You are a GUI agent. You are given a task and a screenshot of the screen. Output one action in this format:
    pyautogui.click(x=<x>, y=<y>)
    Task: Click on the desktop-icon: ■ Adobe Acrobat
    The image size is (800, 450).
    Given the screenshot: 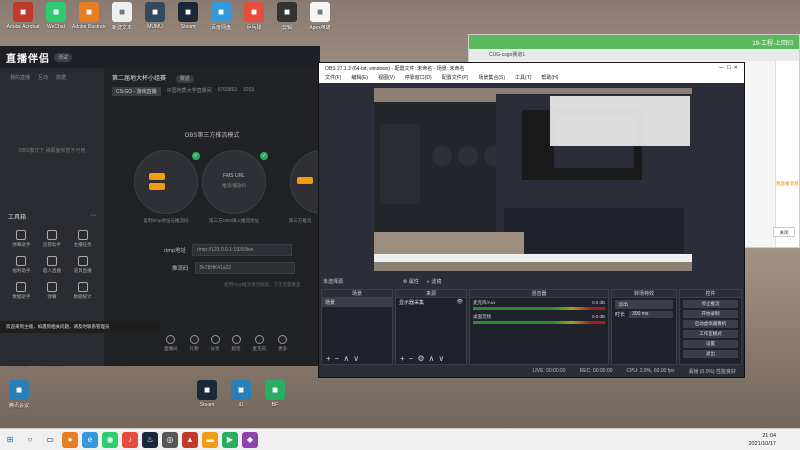 What is the action you would take?
    pyautogui.click(x=23, y=20)
    